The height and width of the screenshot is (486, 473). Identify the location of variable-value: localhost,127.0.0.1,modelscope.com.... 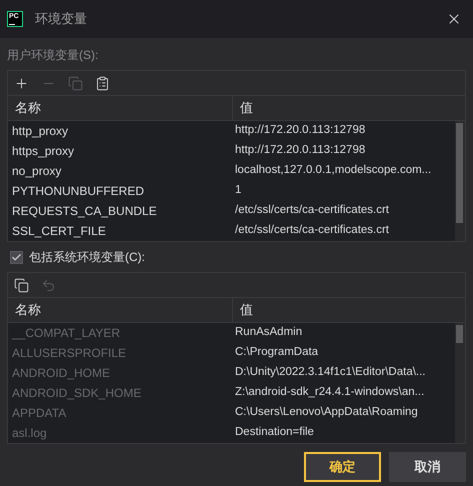
(333, 170).